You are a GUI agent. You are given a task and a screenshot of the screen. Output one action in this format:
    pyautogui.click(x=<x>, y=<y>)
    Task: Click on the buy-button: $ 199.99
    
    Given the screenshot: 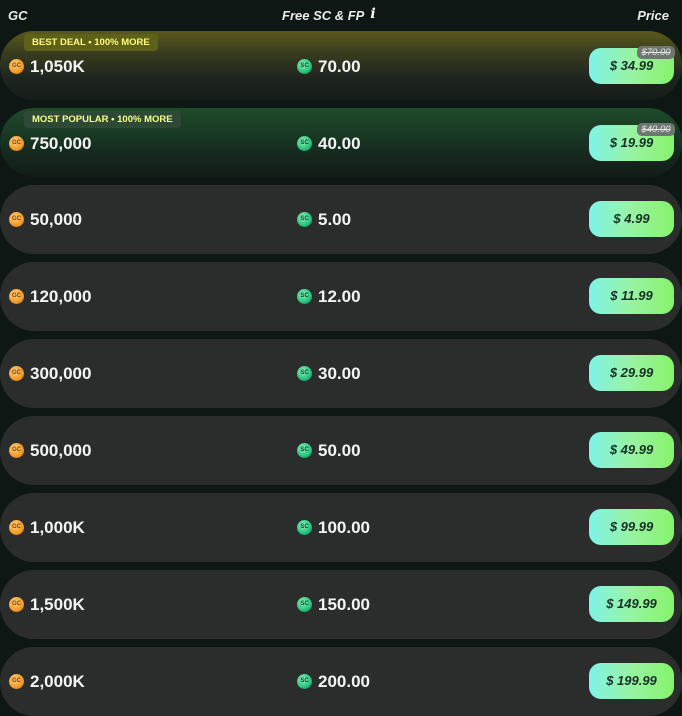 What is the action you would take?
    pyautogui.click(x=631, y=681)
    